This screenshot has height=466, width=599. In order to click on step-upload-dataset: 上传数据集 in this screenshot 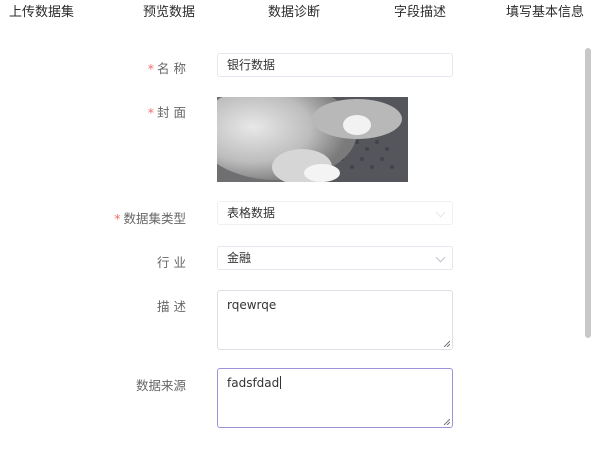, I will do `click(41, 10)`.